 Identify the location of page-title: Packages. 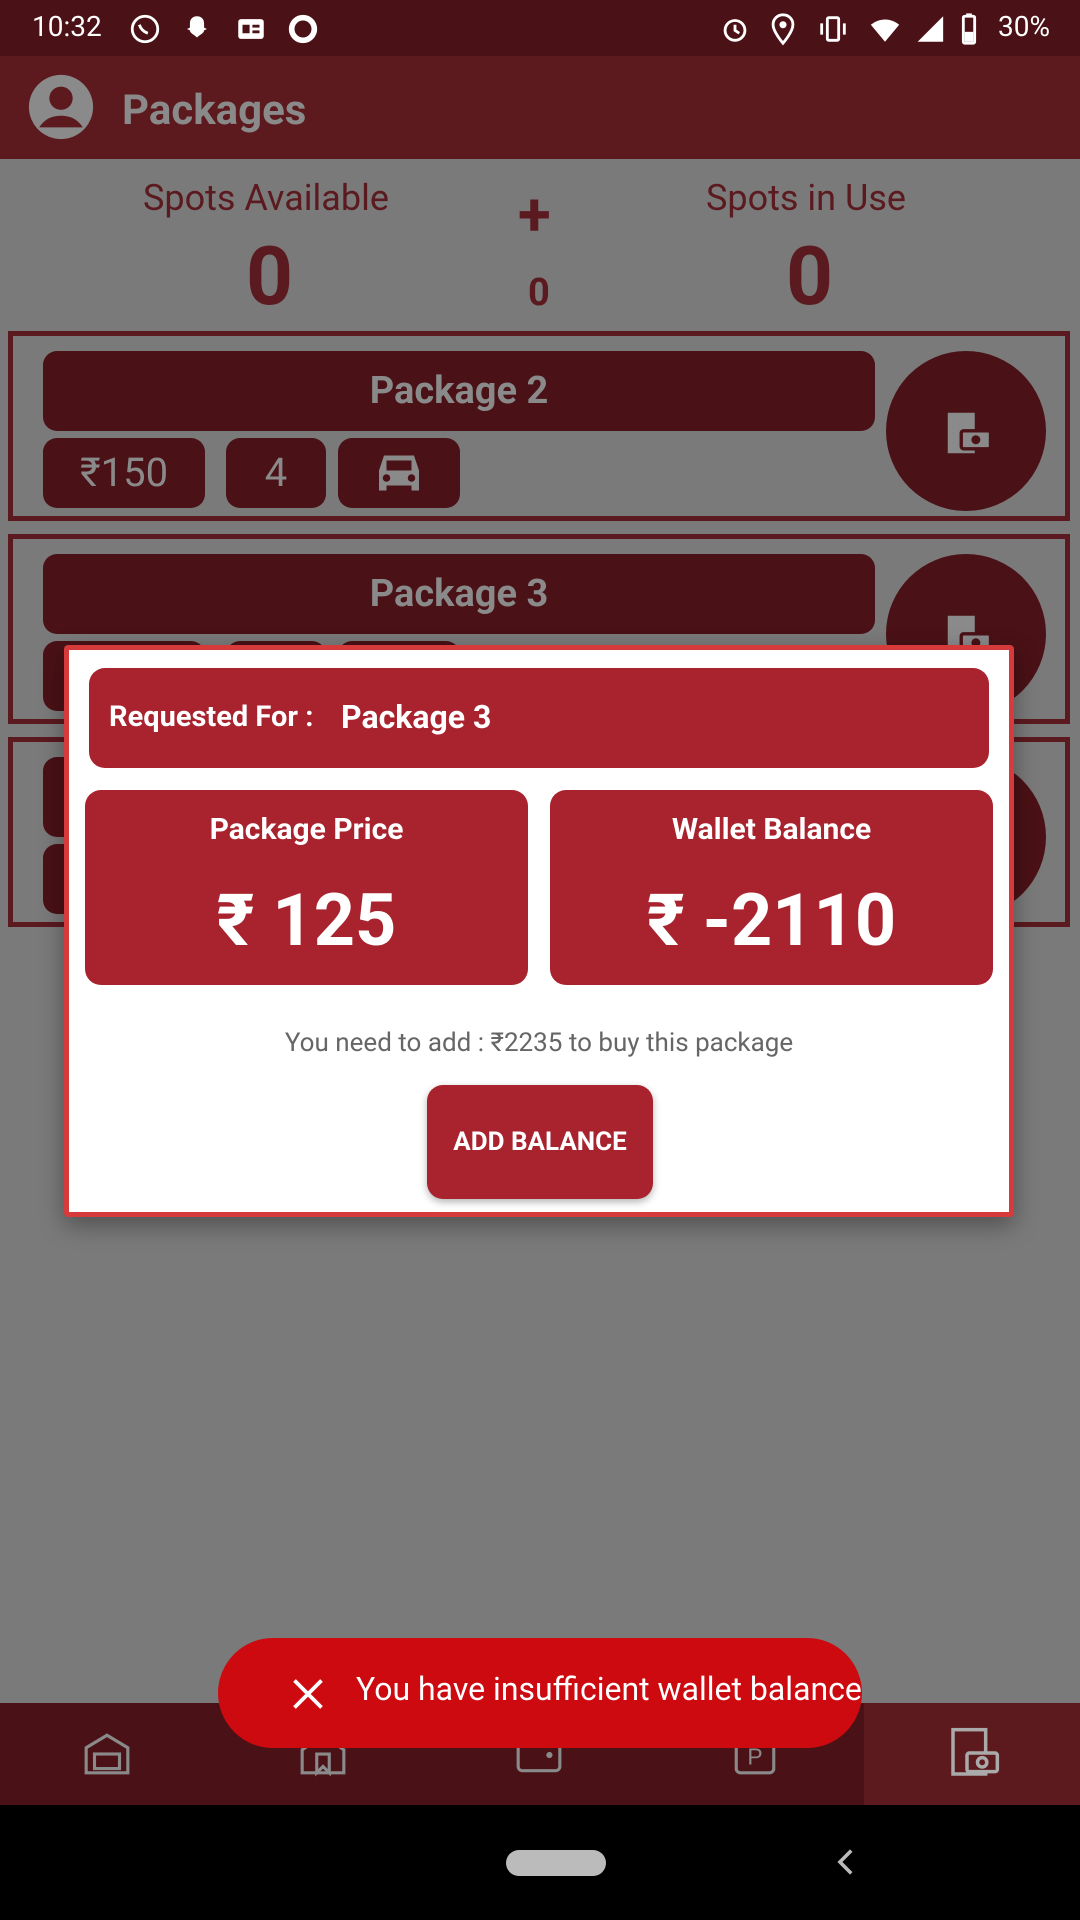
(214, 110).